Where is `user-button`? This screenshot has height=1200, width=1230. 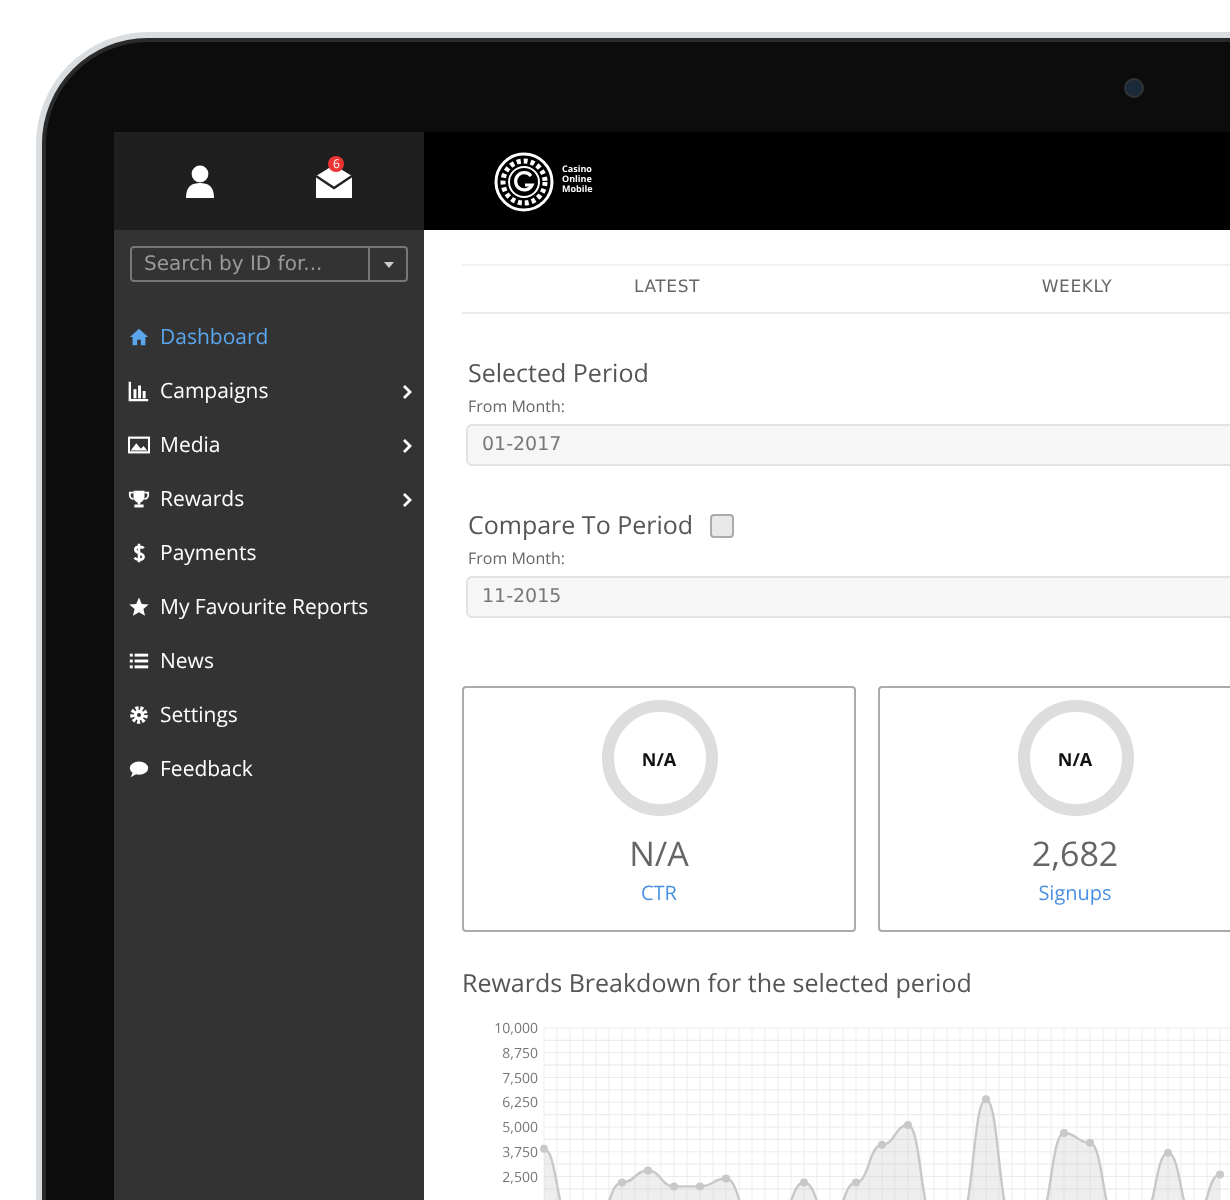 user-button is located at coordinates (199, 181).